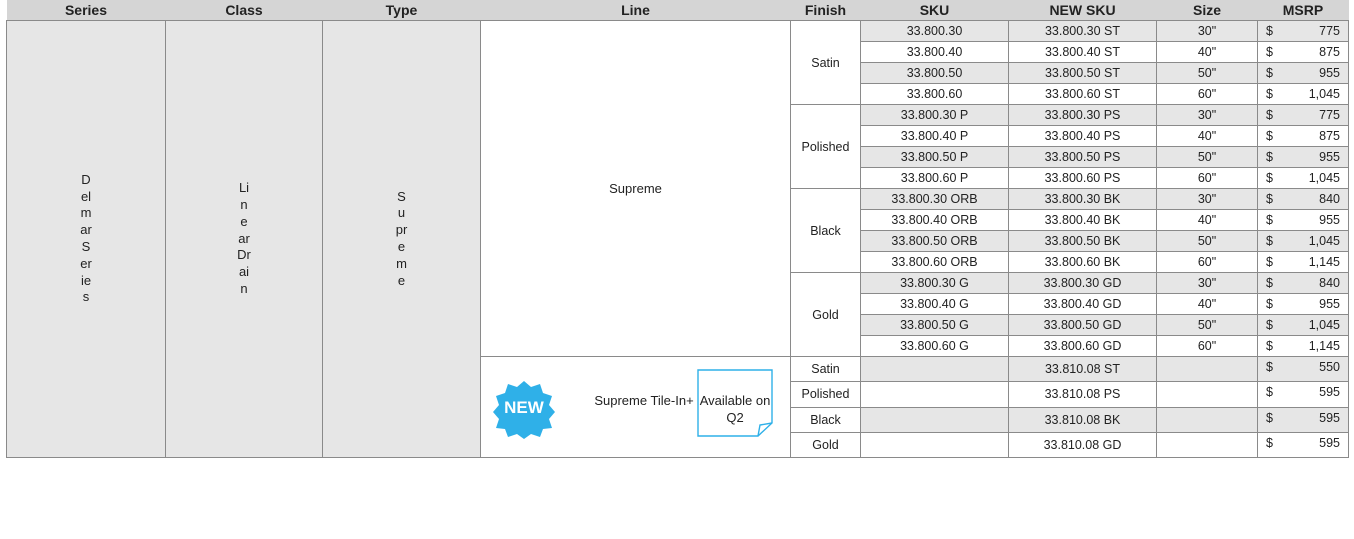 This screenshot has width=1354, height=539. What do you see at coordinates (1207, 304) in the screenshot?
I see `size-cell: 40"` at bounding box center [1207, 304].